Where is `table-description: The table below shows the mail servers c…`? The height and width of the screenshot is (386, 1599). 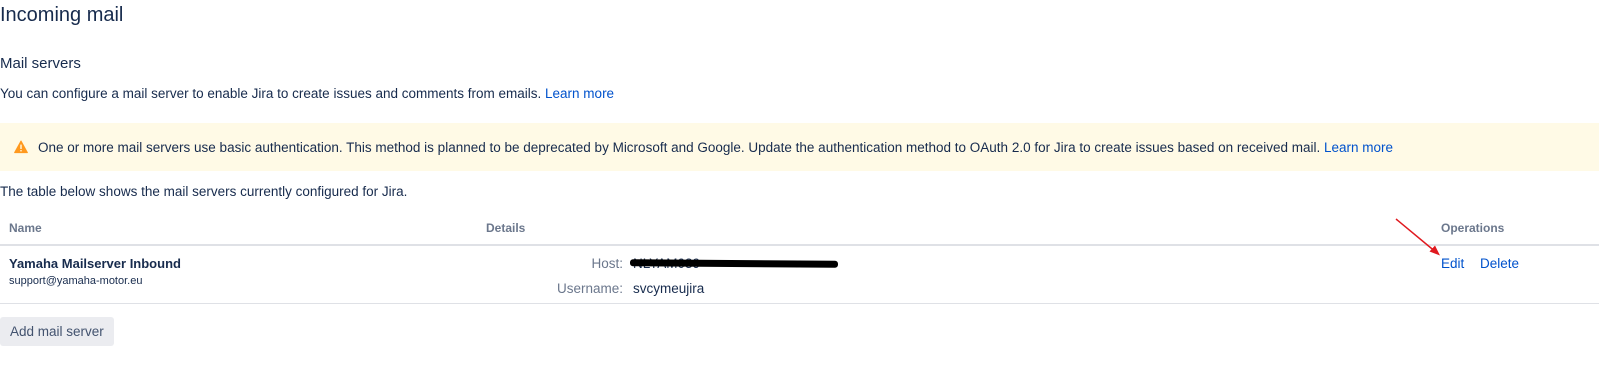
table-description: The table below shows the mail servers c… is located at coordinates (204, 191).